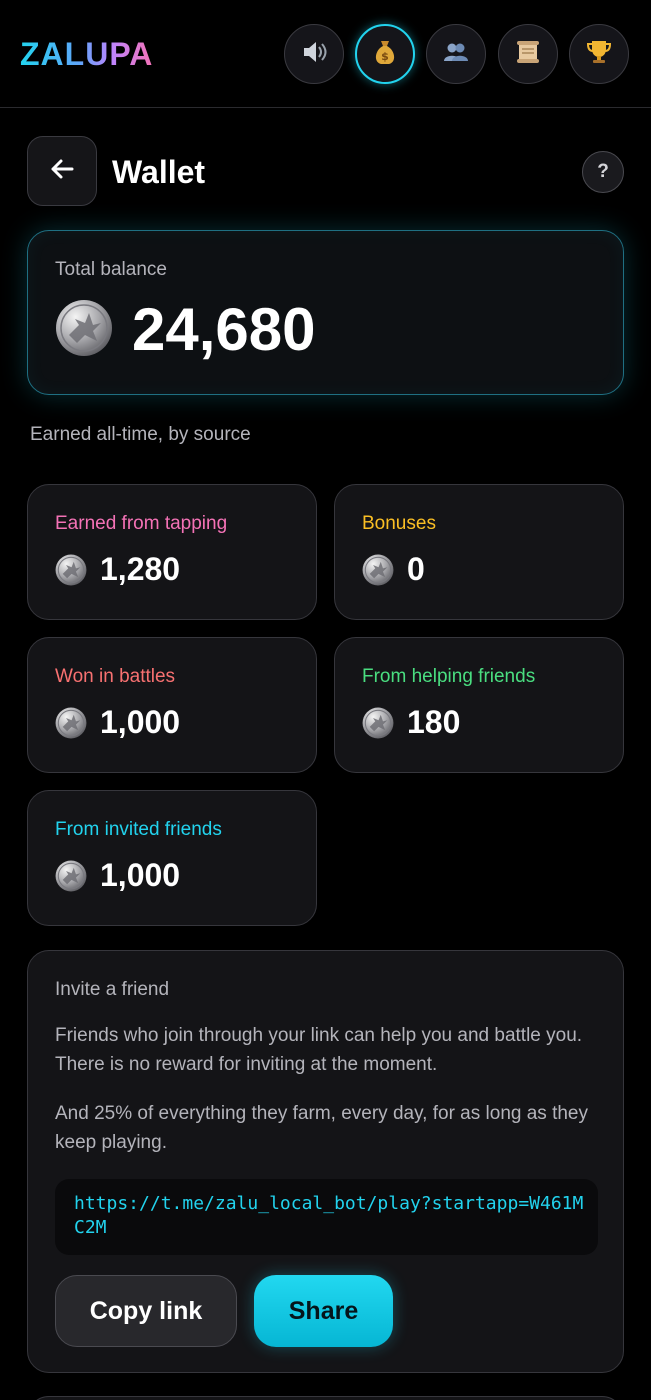 This screenshot has height=1400, width=651. I want to click on stat-card-bonuses: Bonuses 0, so click(479, 552).